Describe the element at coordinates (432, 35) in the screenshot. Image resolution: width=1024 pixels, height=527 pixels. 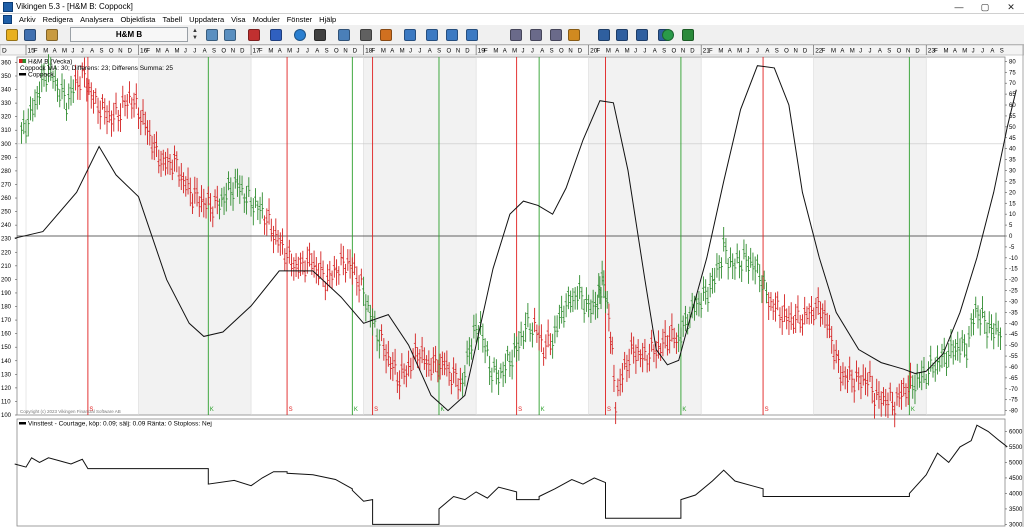
I see `window-b-icon` at that location.